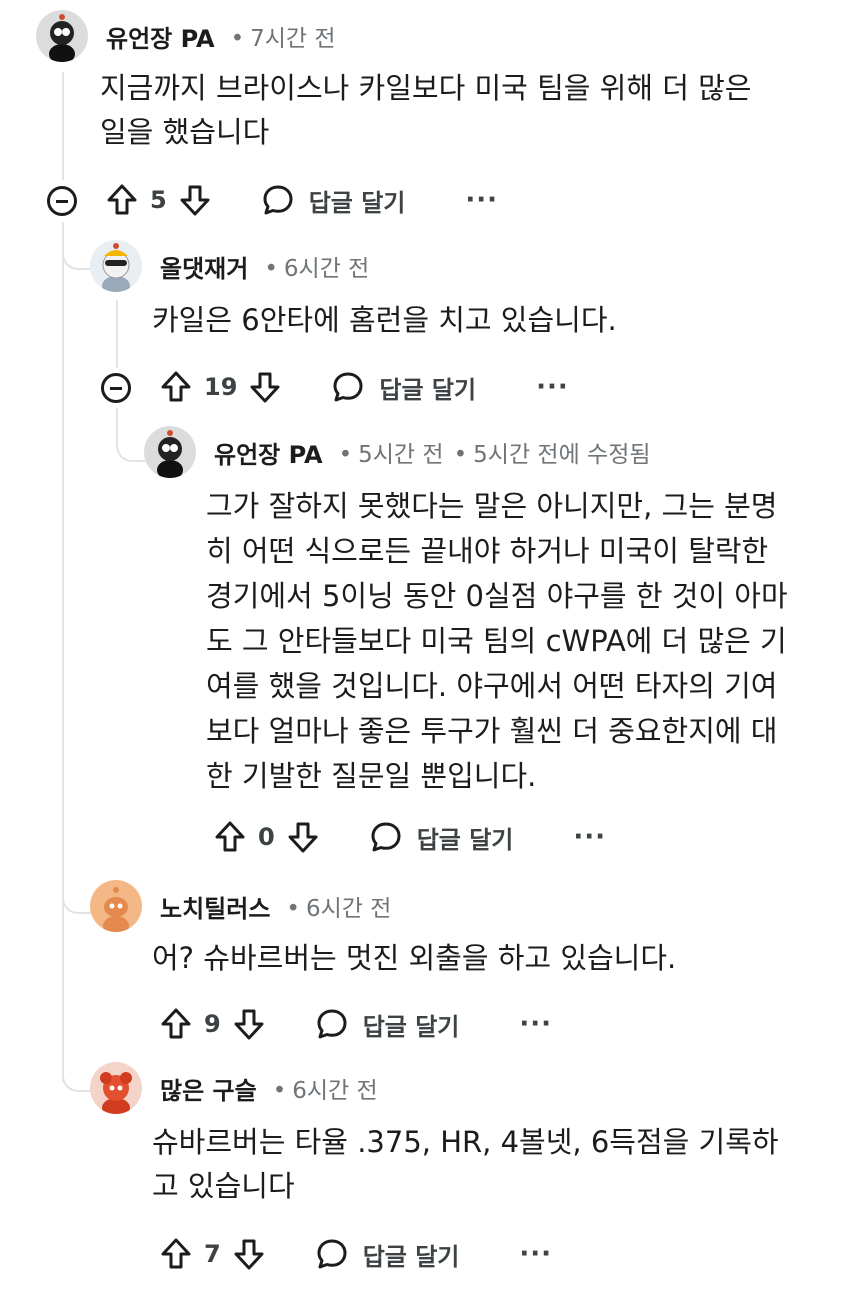  What do you see at coordinates (221, 387) in the screenshot?
I see `vote-count: 19` at bounding box center [221, 387].